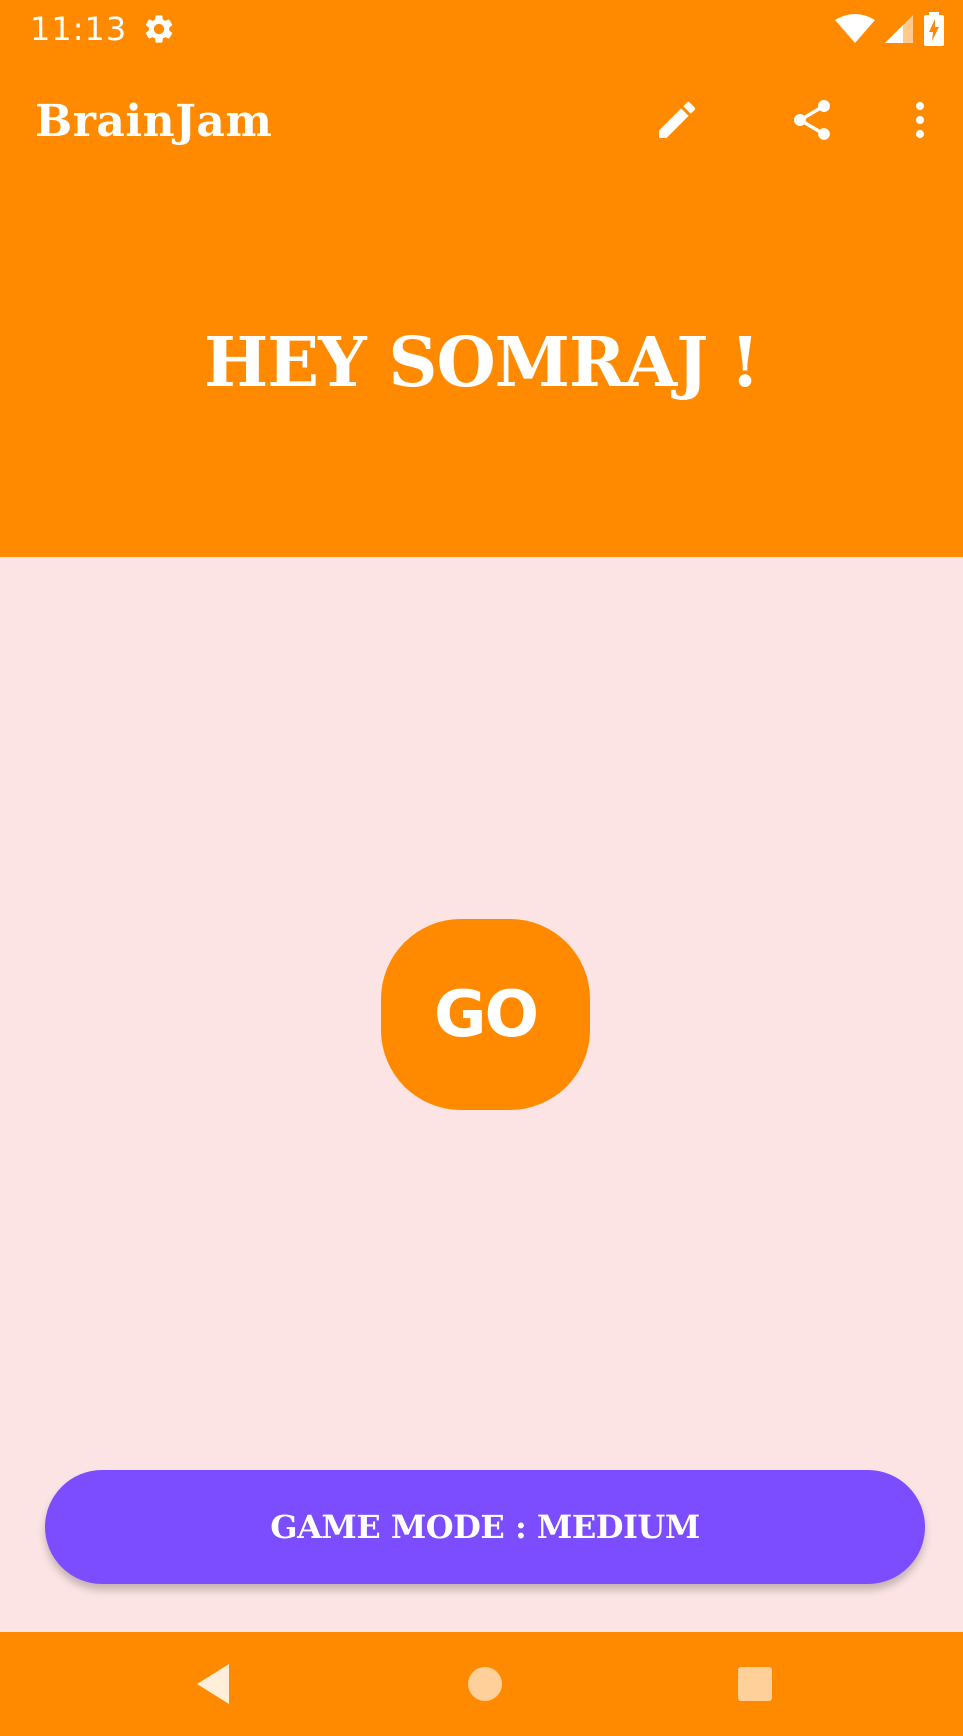 The width and height of the screenshot is (963, 1736). Describe the element at coordinates (485, 1527) in the screenshot. I see `game-mode-button: GAME MODE : MEDIUM` at that location.